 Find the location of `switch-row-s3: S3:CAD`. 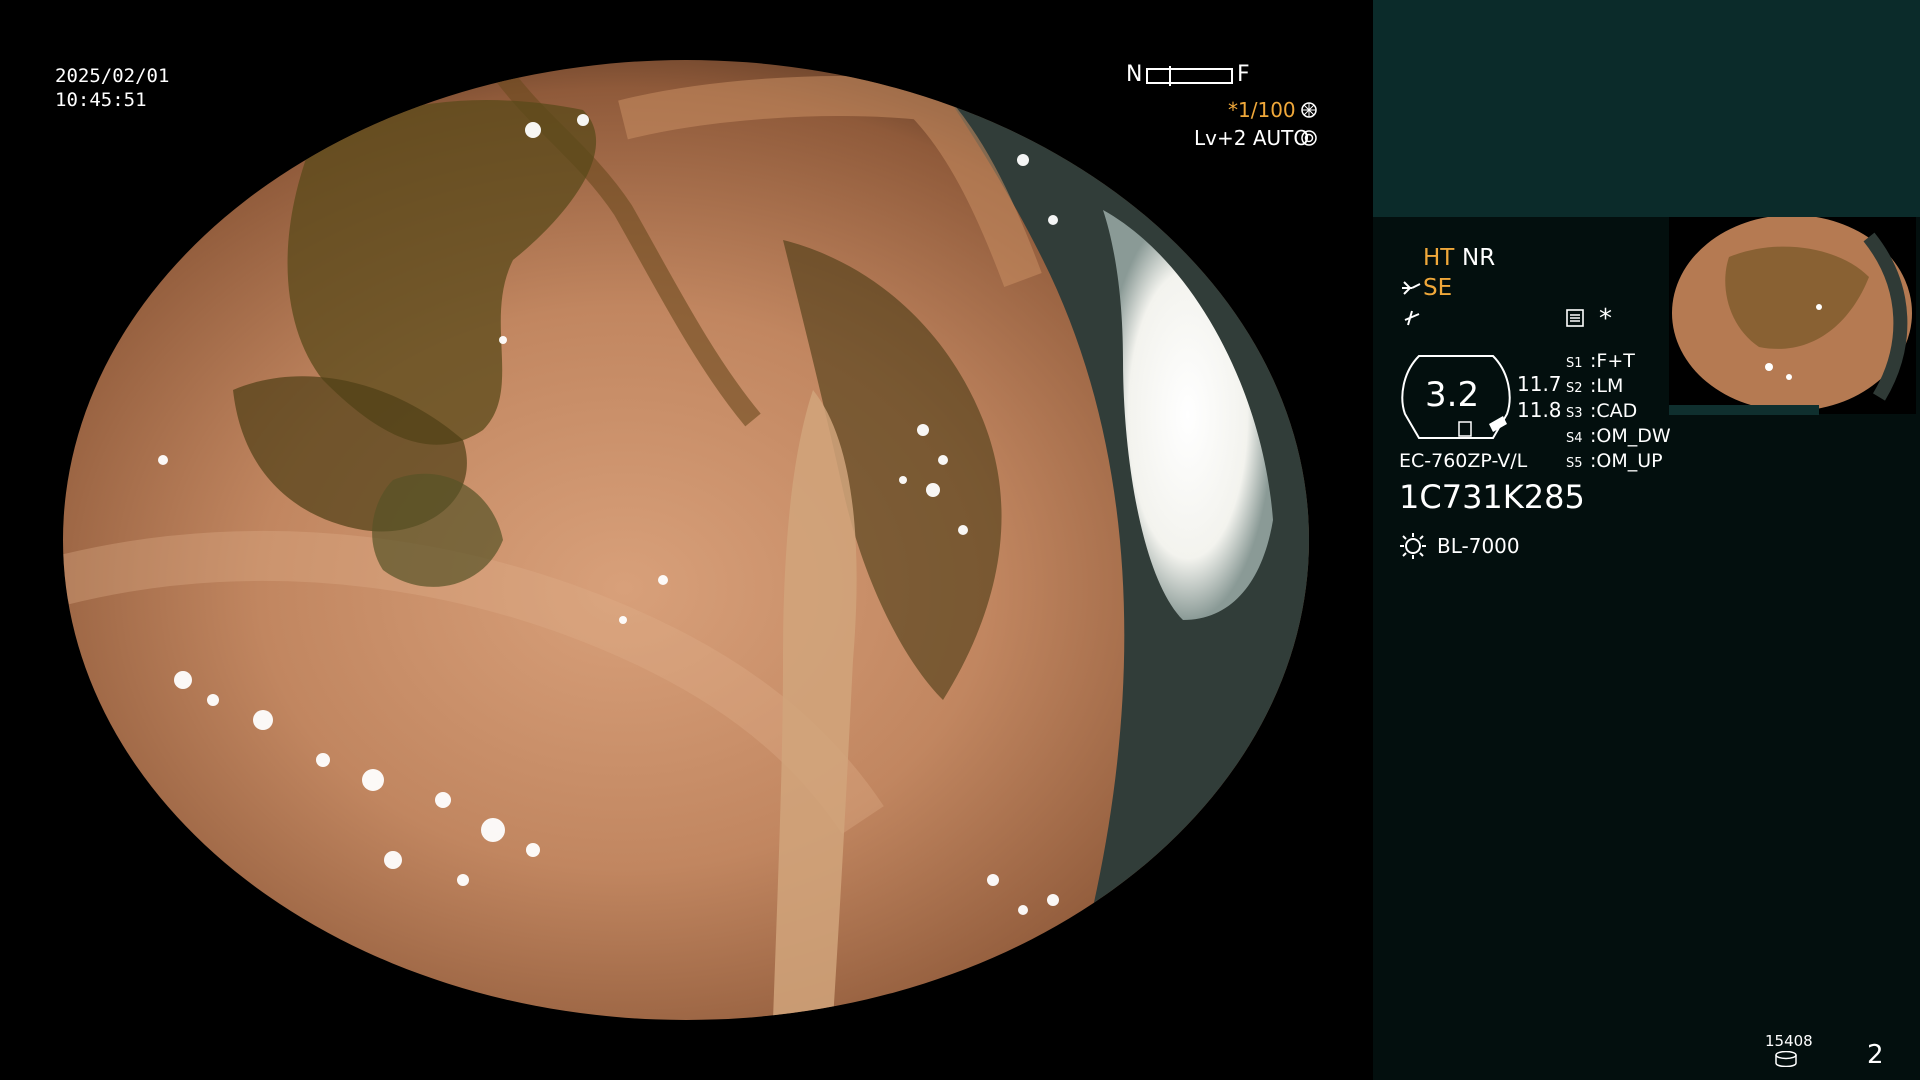

switch-row-s3: S3:CAD is located at coordinates (1602, 411).